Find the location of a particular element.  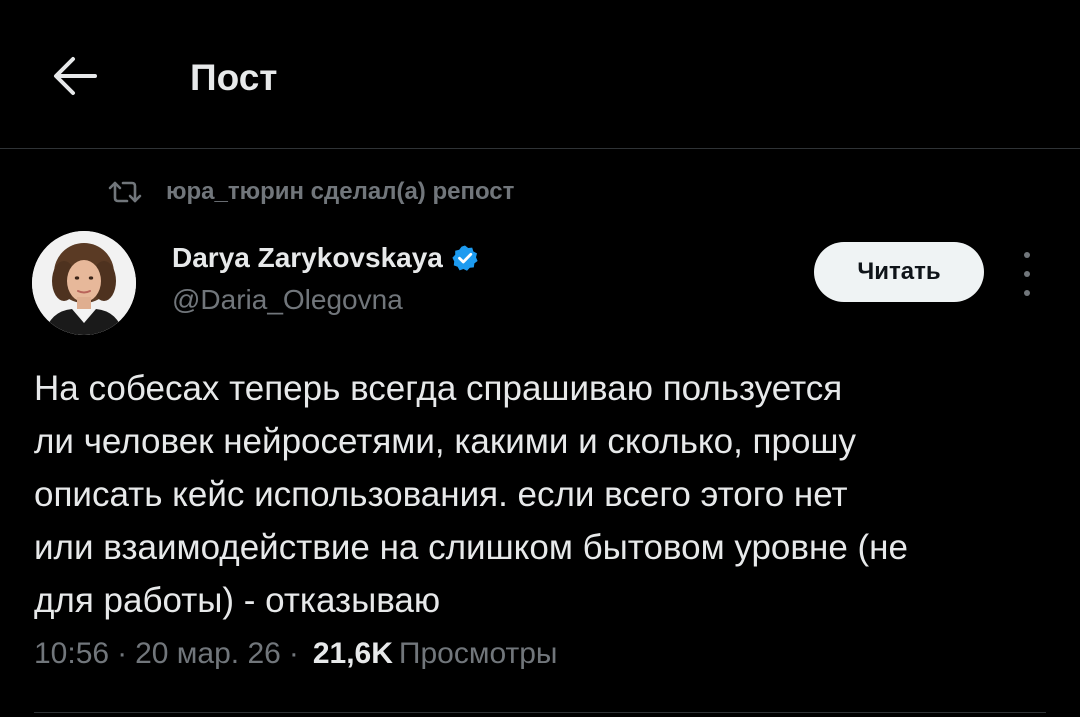

author-name: Darya Zarykovskaya is located at coordinates (326, 258).